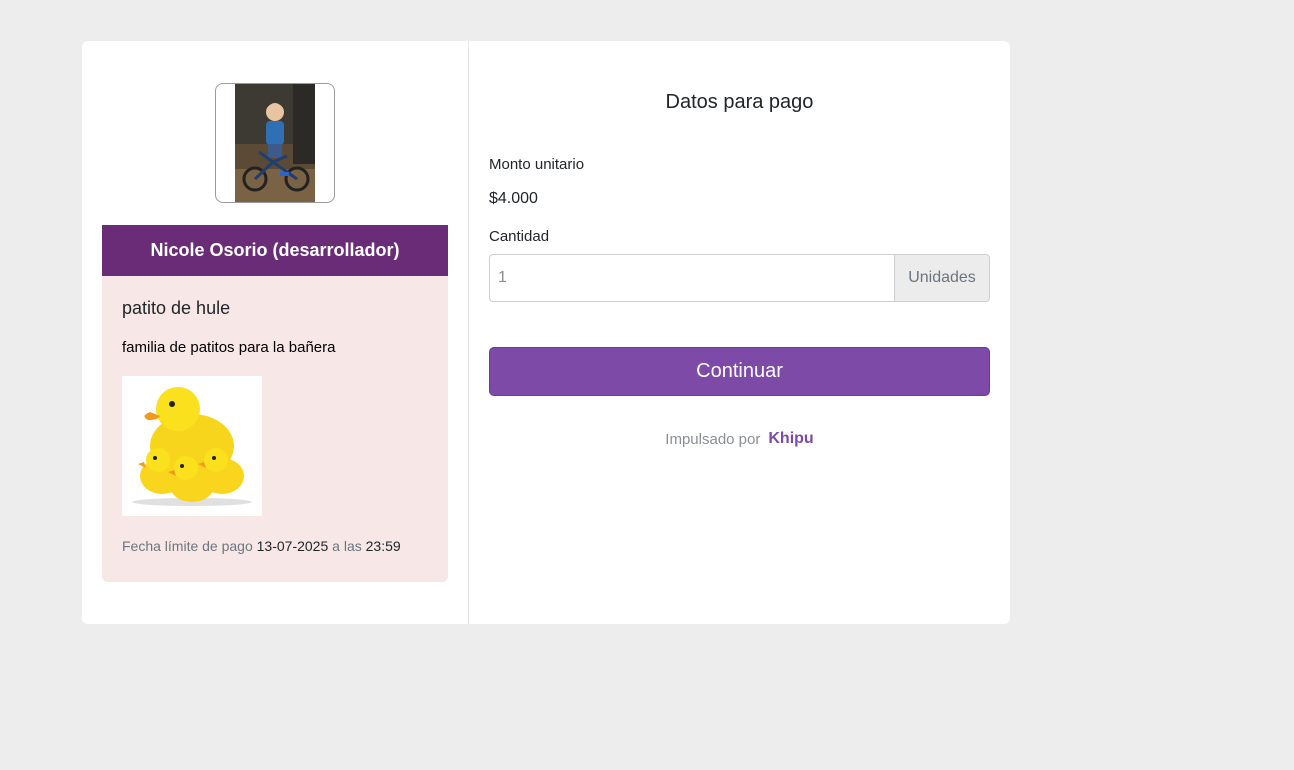 This screenshot has width=1294, height=770. I want to click on product-name: patito de hule, so click(176, 308).